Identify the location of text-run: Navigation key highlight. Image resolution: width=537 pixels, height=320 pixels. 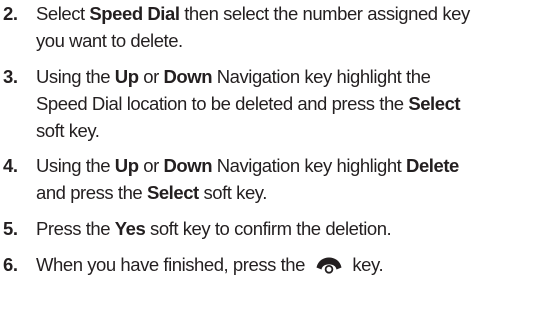
(309, 165).